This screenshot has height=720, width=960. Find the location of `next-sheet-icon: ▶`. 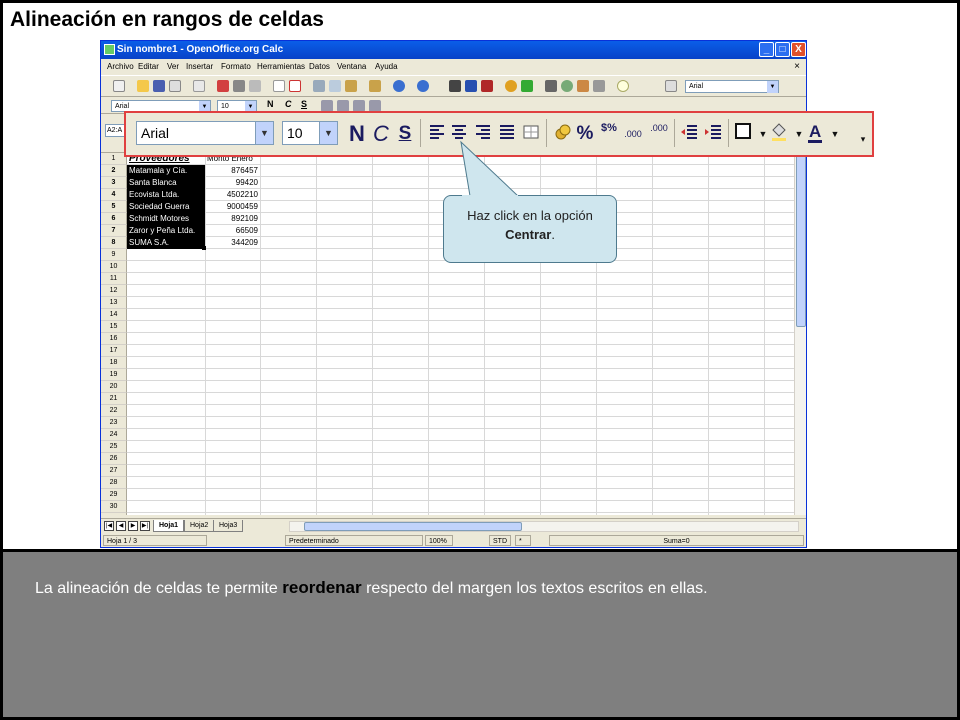

next-sheet-icon: ▶ is located at coordinates (133, 526).